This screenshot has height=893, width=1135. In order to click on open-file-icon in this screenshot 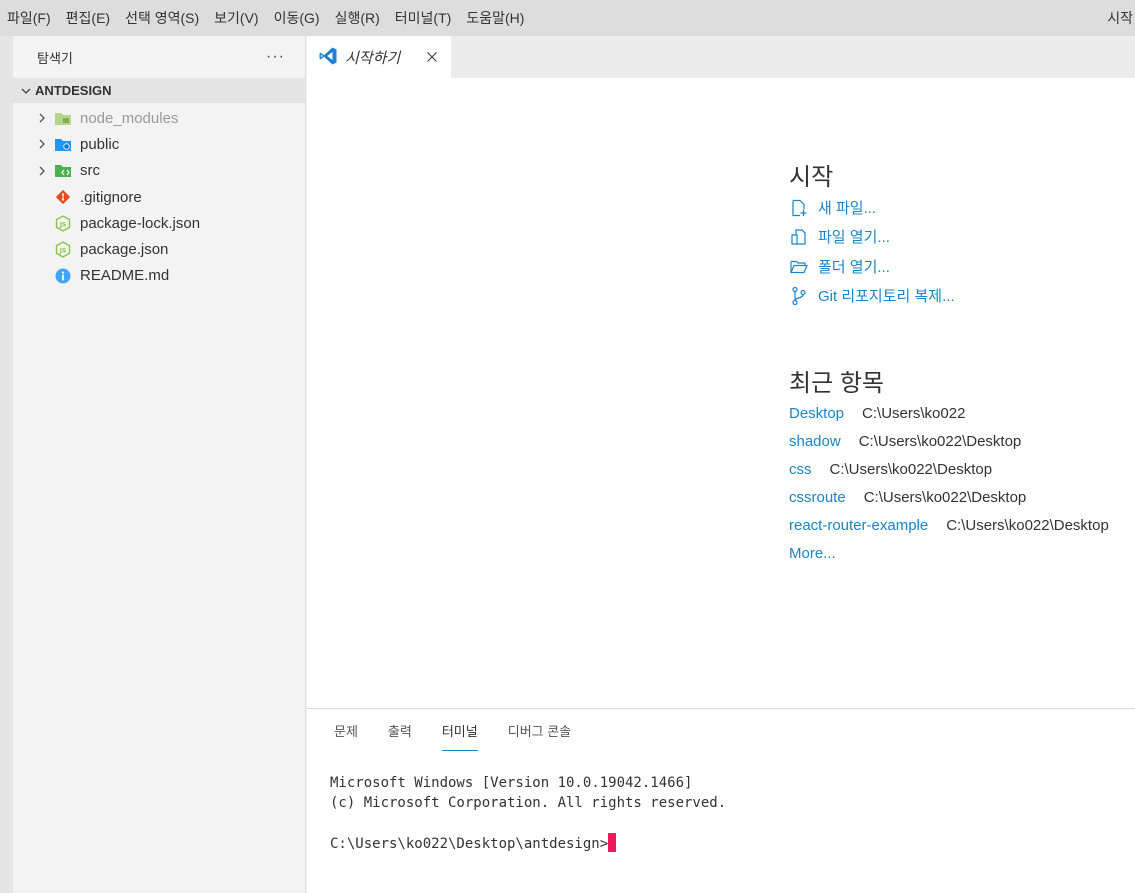, I will do `click(799, 237)`.